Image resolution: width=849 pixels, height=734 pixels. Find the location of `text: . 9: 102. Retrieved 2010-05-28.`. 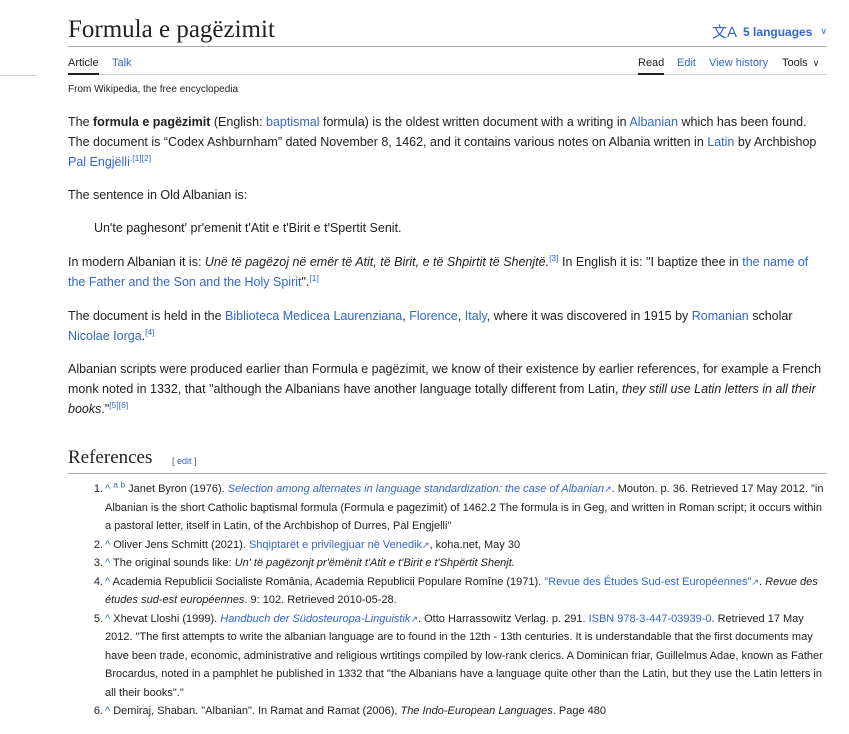

text: . 9: 102. Retrieved 2010-05-28. is located at coordinates (320, 600).